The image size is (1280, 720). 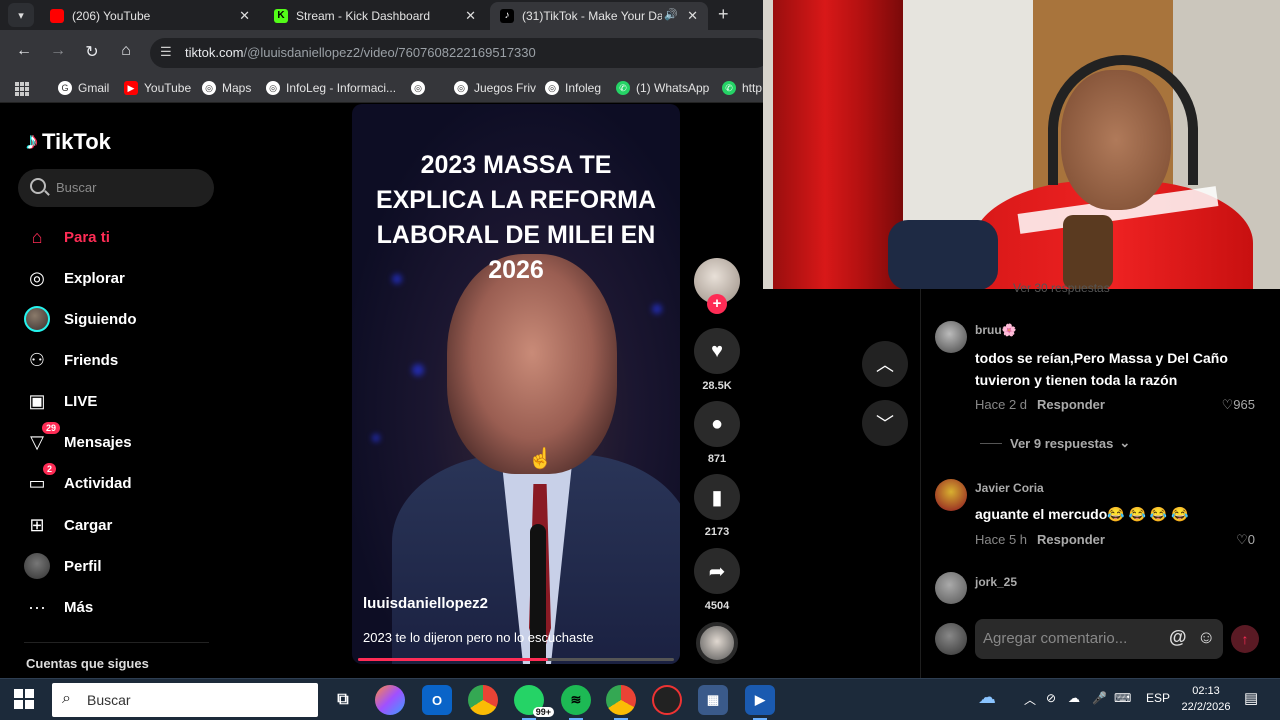 I want to click on bookmark-globe: ◎, so click(x=421, y=88).